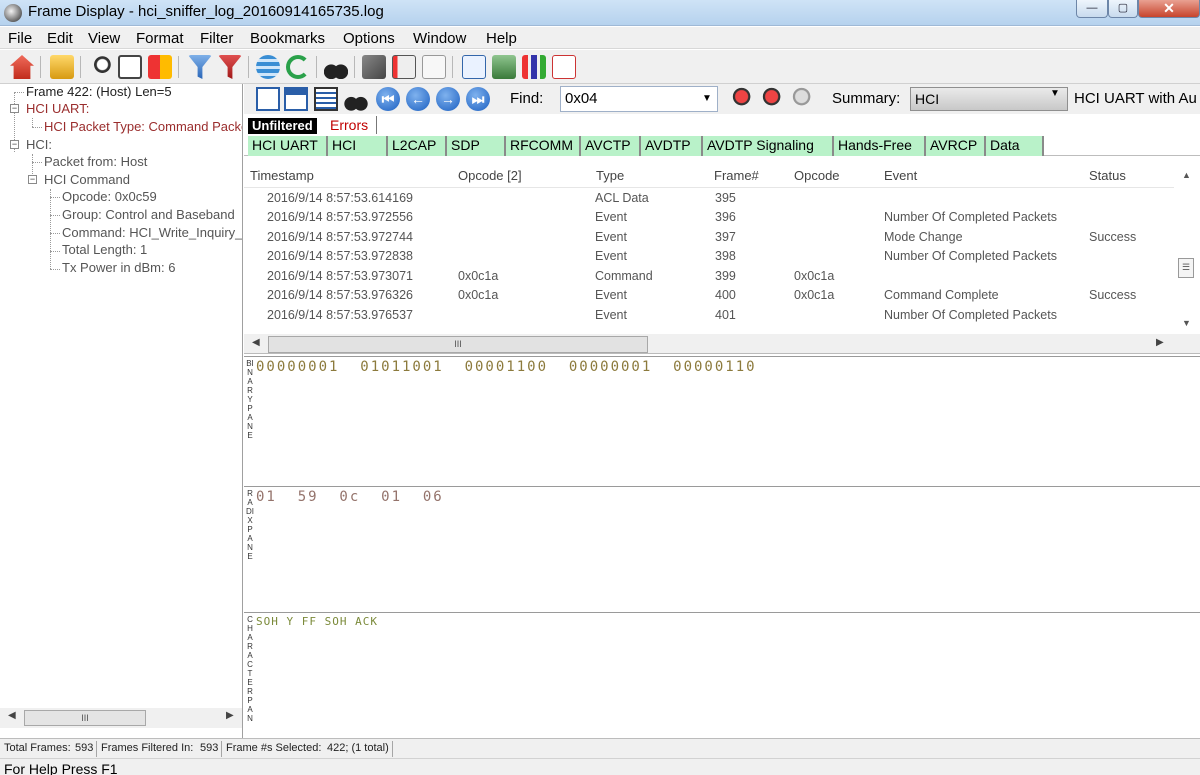  Describe the element at coordinates (439, 38) in the screenshot. I see `menu-window: Window` at that location.